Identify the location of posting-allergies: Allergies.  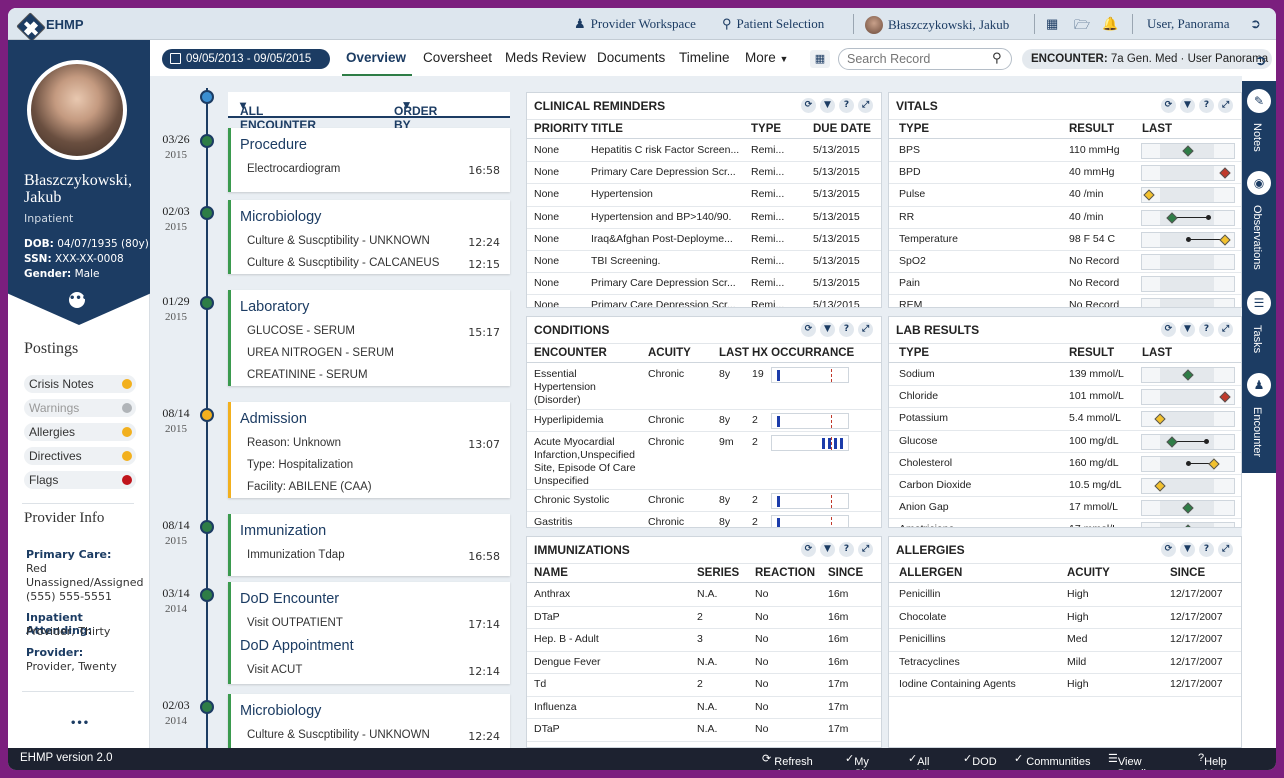
(80, 432).